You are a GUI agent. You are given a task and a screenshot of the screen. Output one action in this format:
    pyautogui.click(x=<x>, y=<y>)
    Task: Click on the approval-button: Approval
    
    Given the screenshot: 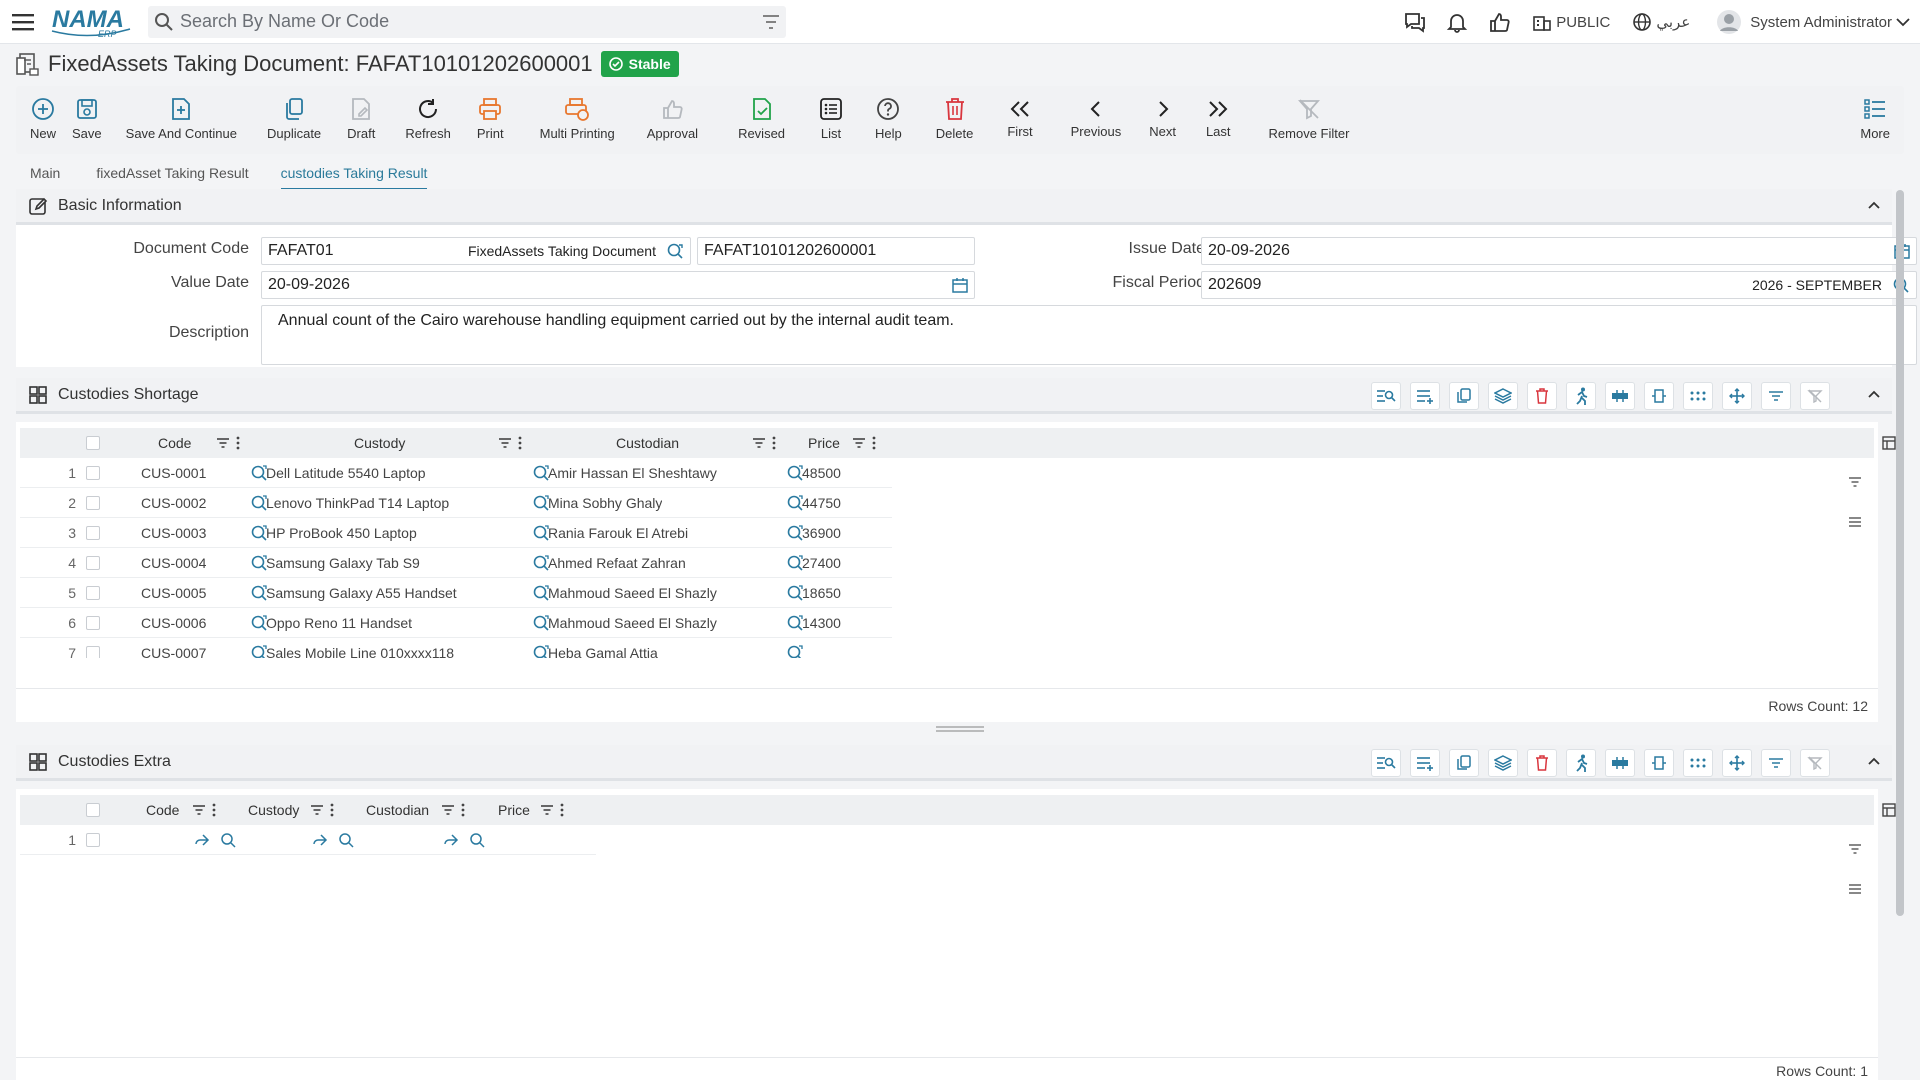 What is the action you would take?
    pyautogui.click(x=672, y=118)
    